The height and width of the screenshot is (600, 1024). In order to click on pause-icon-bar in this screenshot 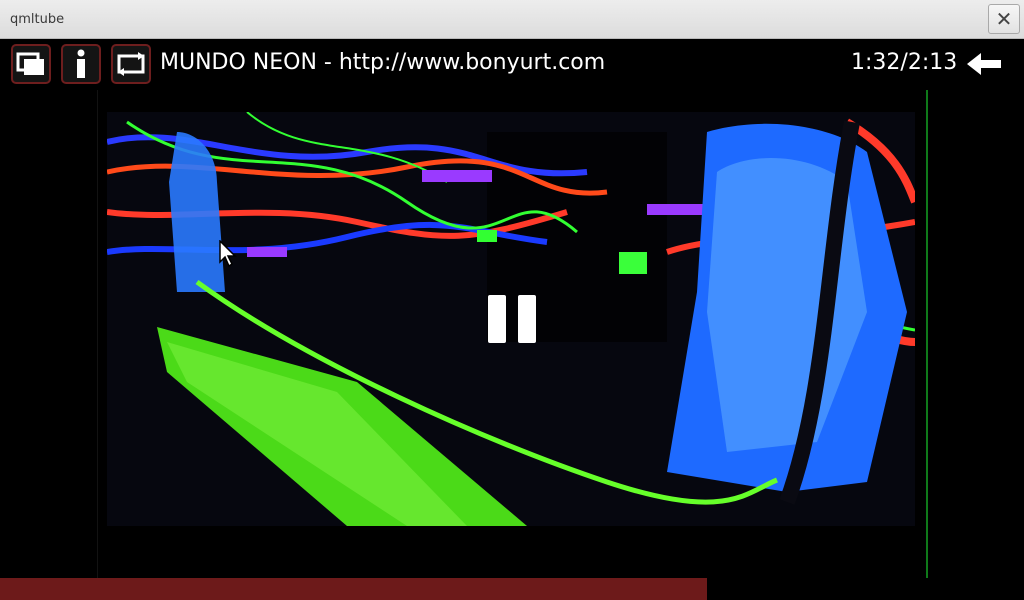, I will do `click(527, 319)`.